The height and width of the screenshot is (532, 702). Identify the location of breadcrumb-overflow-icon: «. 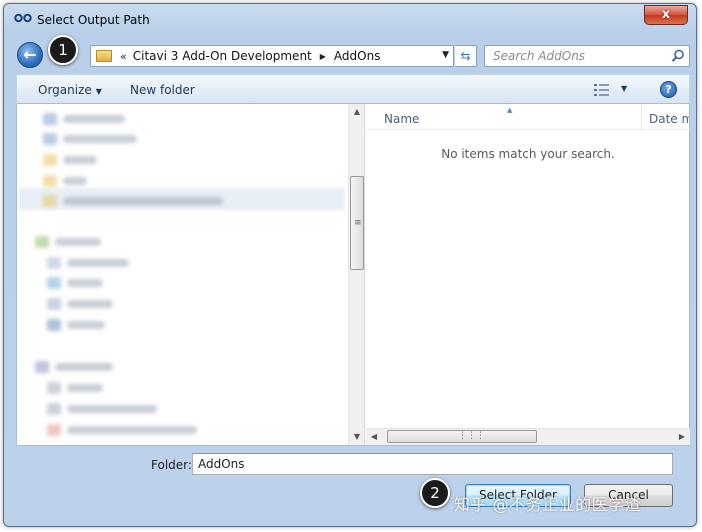
(123, 56).